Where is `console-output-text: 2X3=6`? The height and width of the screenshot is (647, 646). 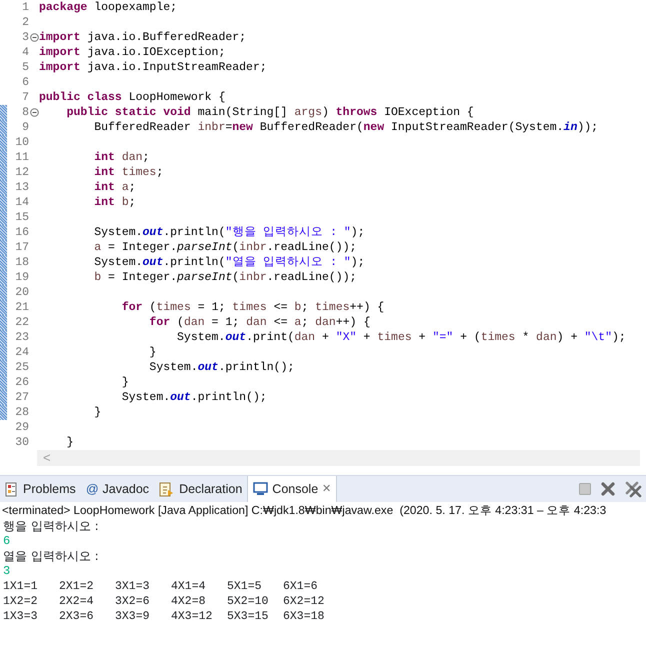
console-output-text: 2X3=6 is located at coordinates (77, 616).